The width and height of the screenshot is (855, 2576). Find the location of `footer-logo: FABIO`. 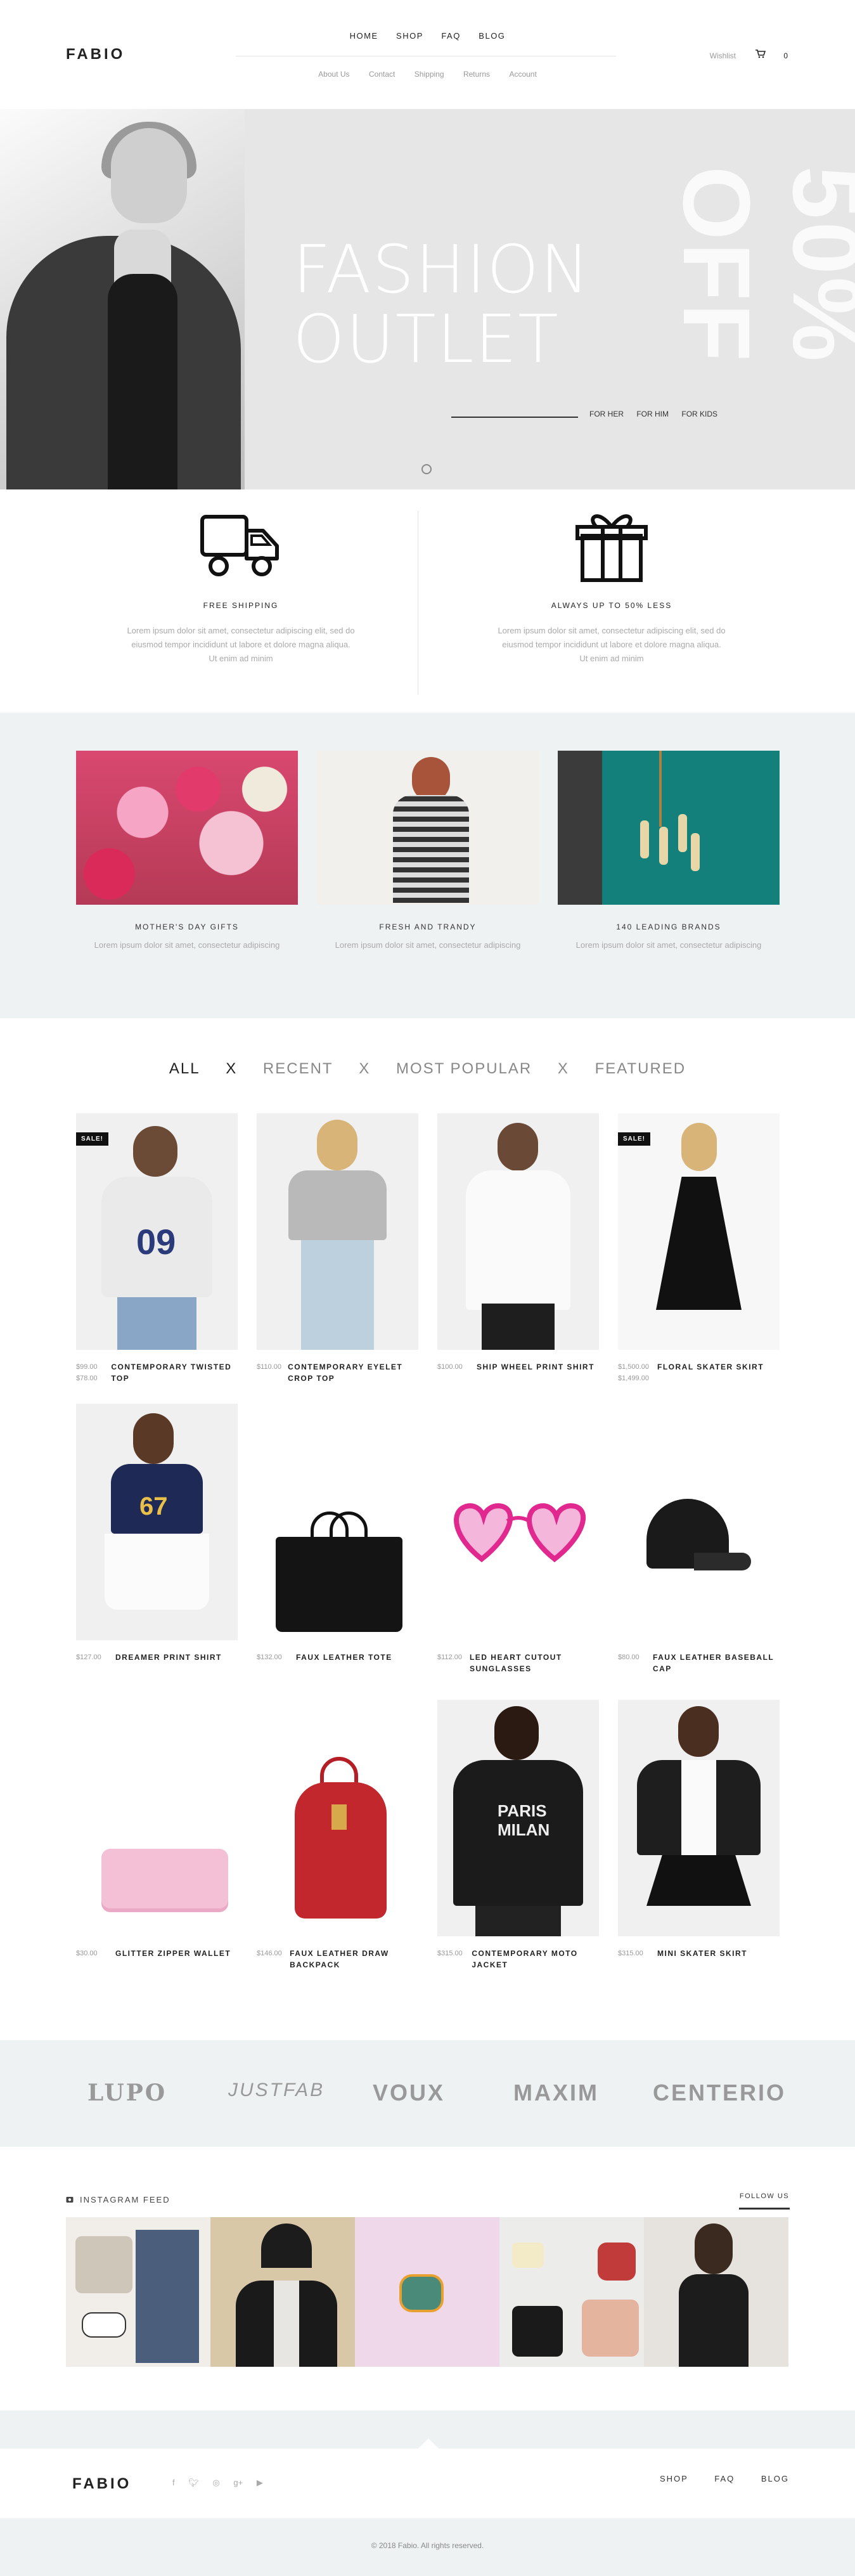

footer-logo: FABIO is located at coordinates (102, 2484).